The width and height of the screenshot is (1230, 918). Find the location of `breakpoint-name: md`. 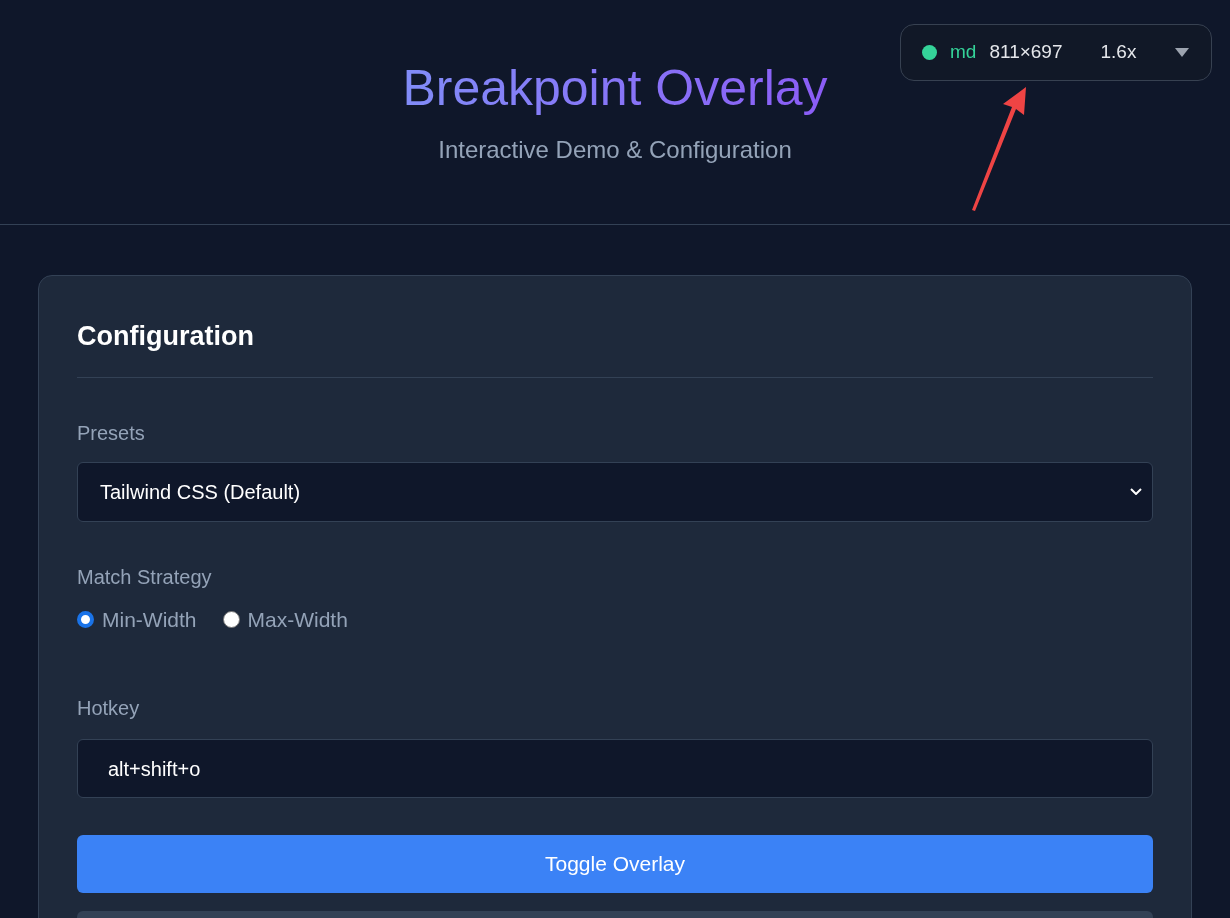

breakpoint-name: md is located at coordinates (963, 52).